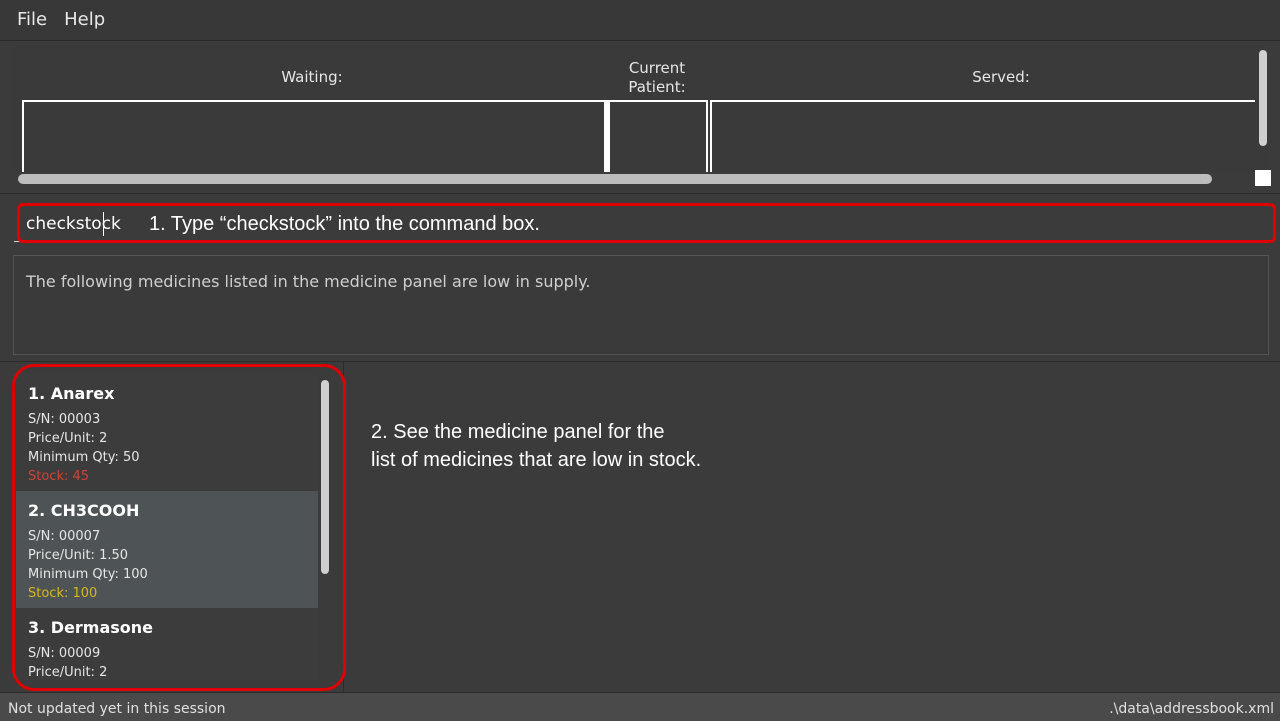 The width and height of the screenshot is (1280, 721). What do you see at coordinates (1191, 709) in the screenshot?
I see `save-location: .\data\addressbook.xml` at bounding box center [1191, 709].